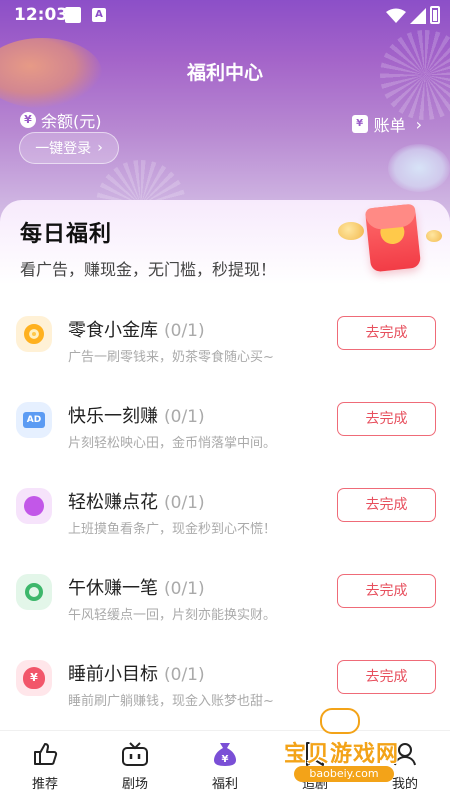 Image resolution: width=450 pixels, height=800 pixels. I want to click on task-name: 零食小金库, so click(113, 330).